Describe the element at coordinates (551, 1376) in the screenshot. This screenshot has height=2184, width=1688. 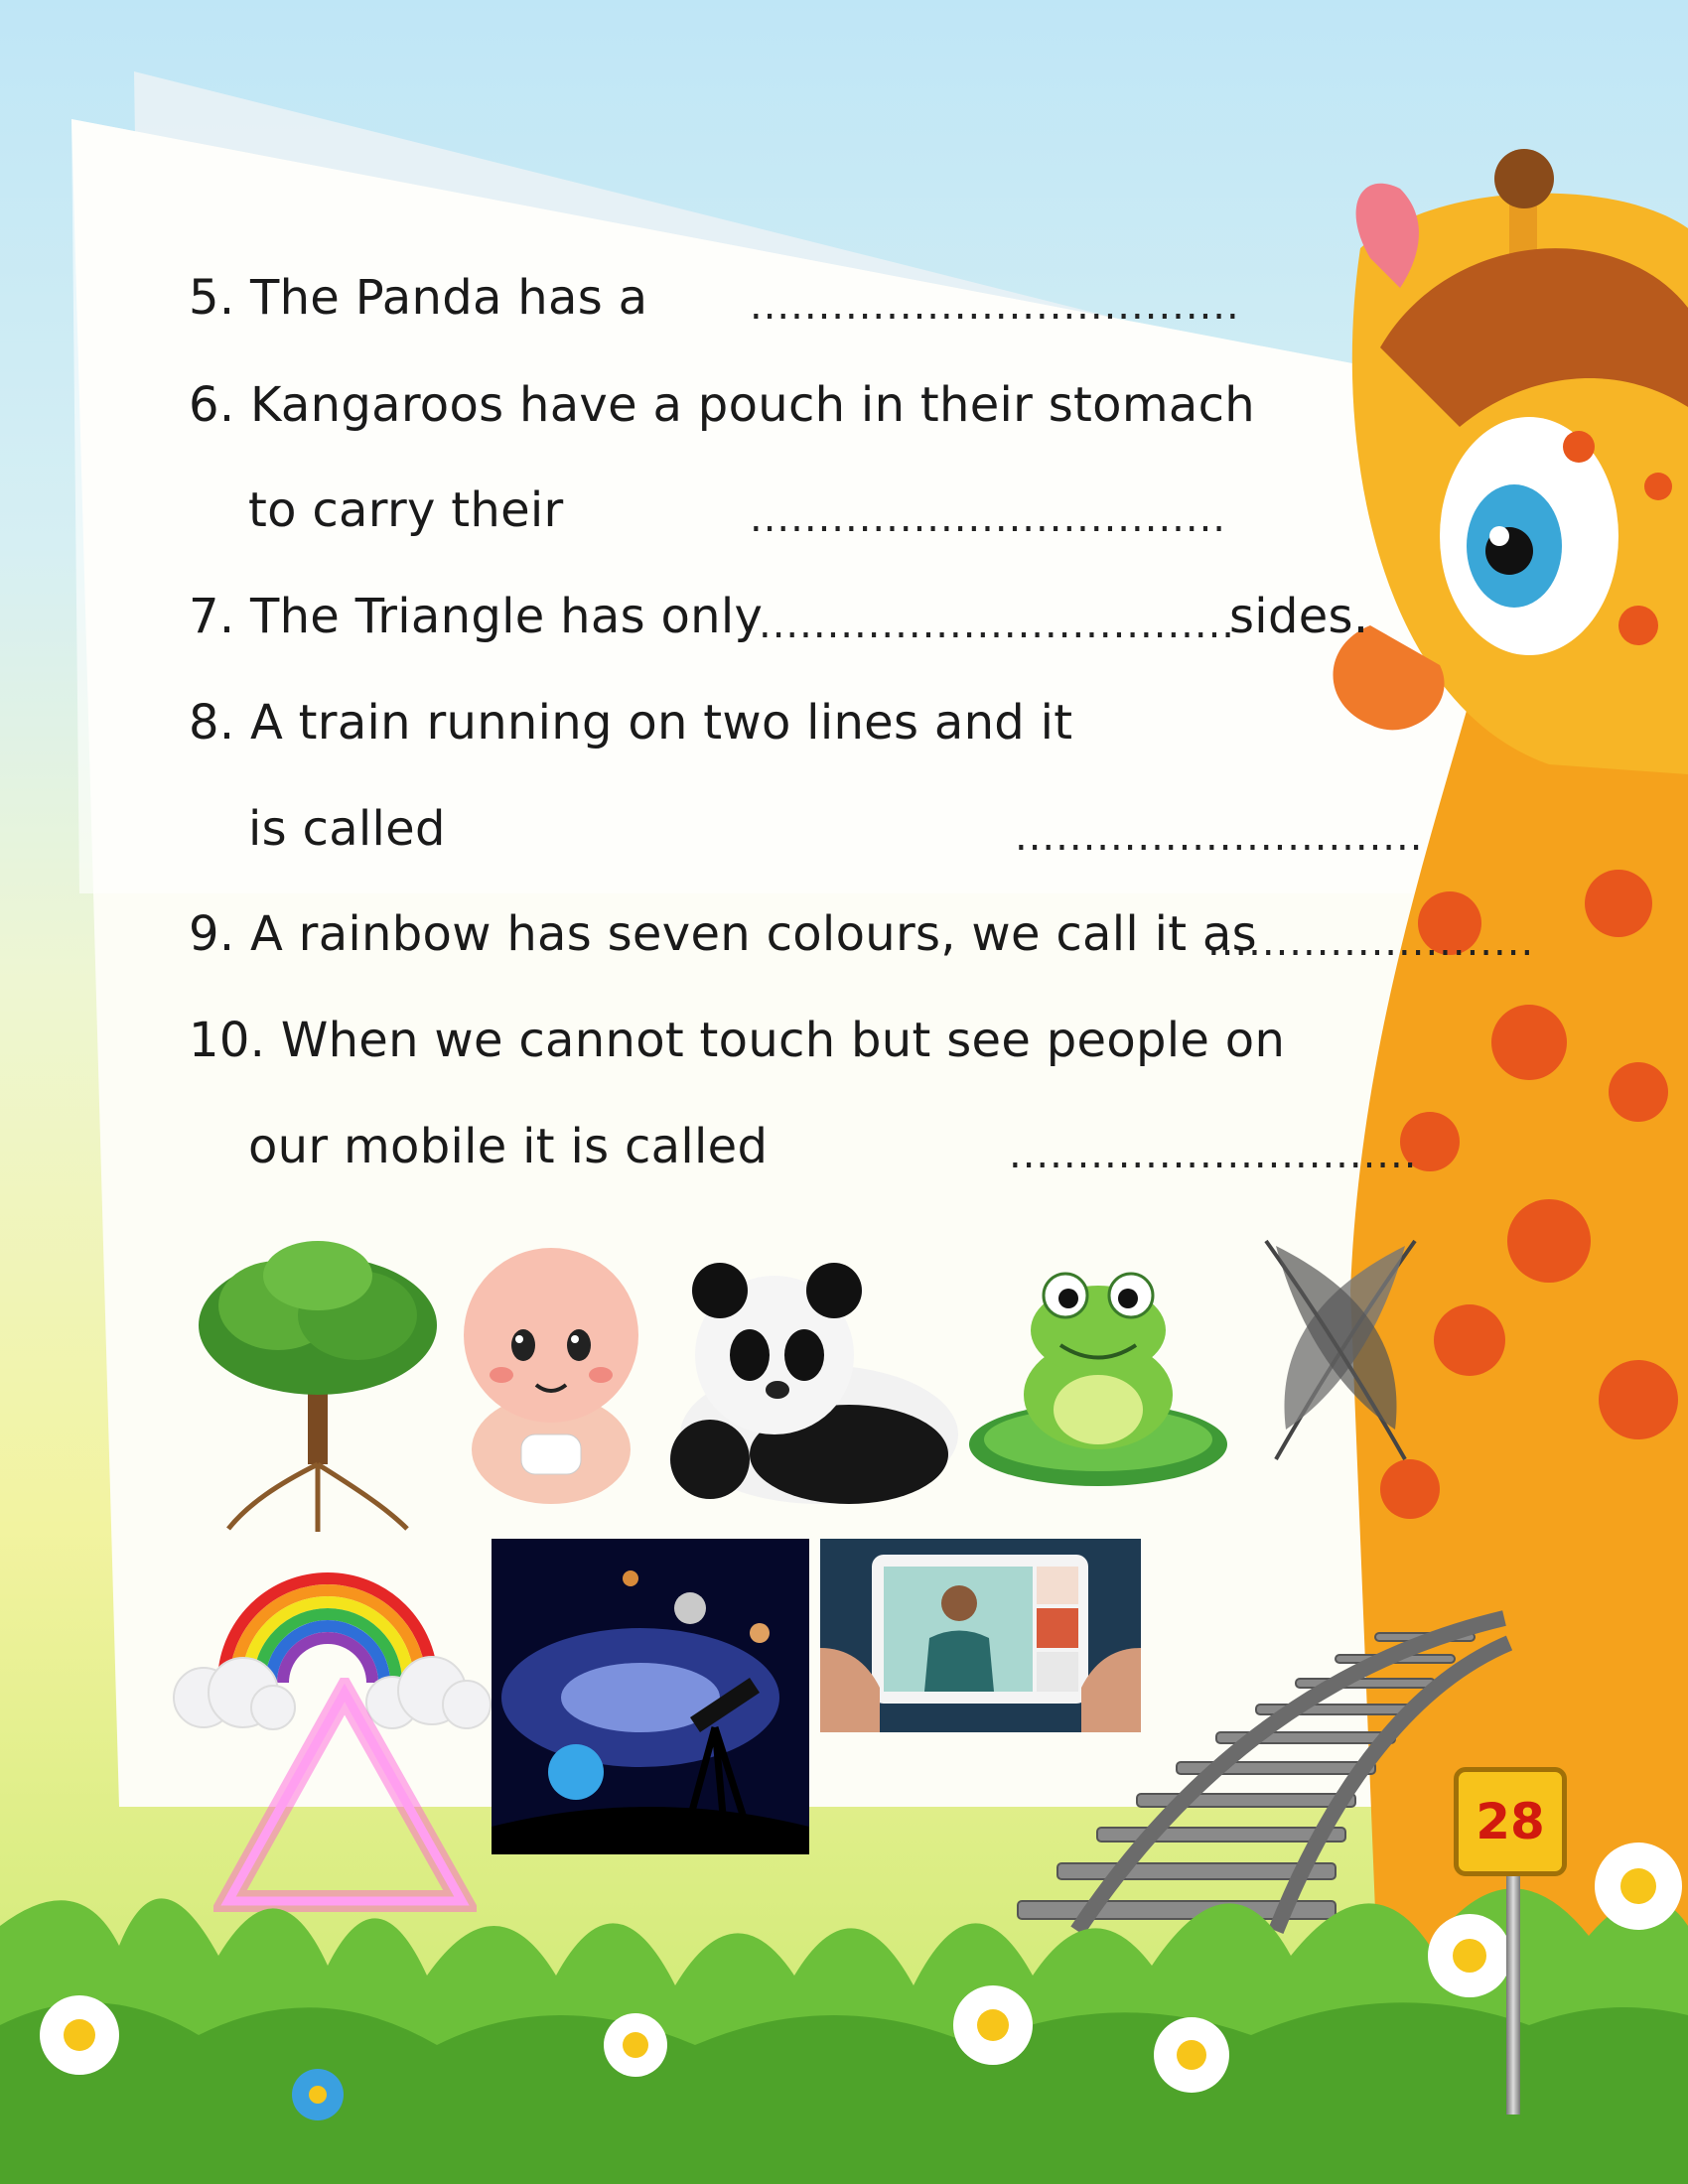
I see `baby-picture` at that location.